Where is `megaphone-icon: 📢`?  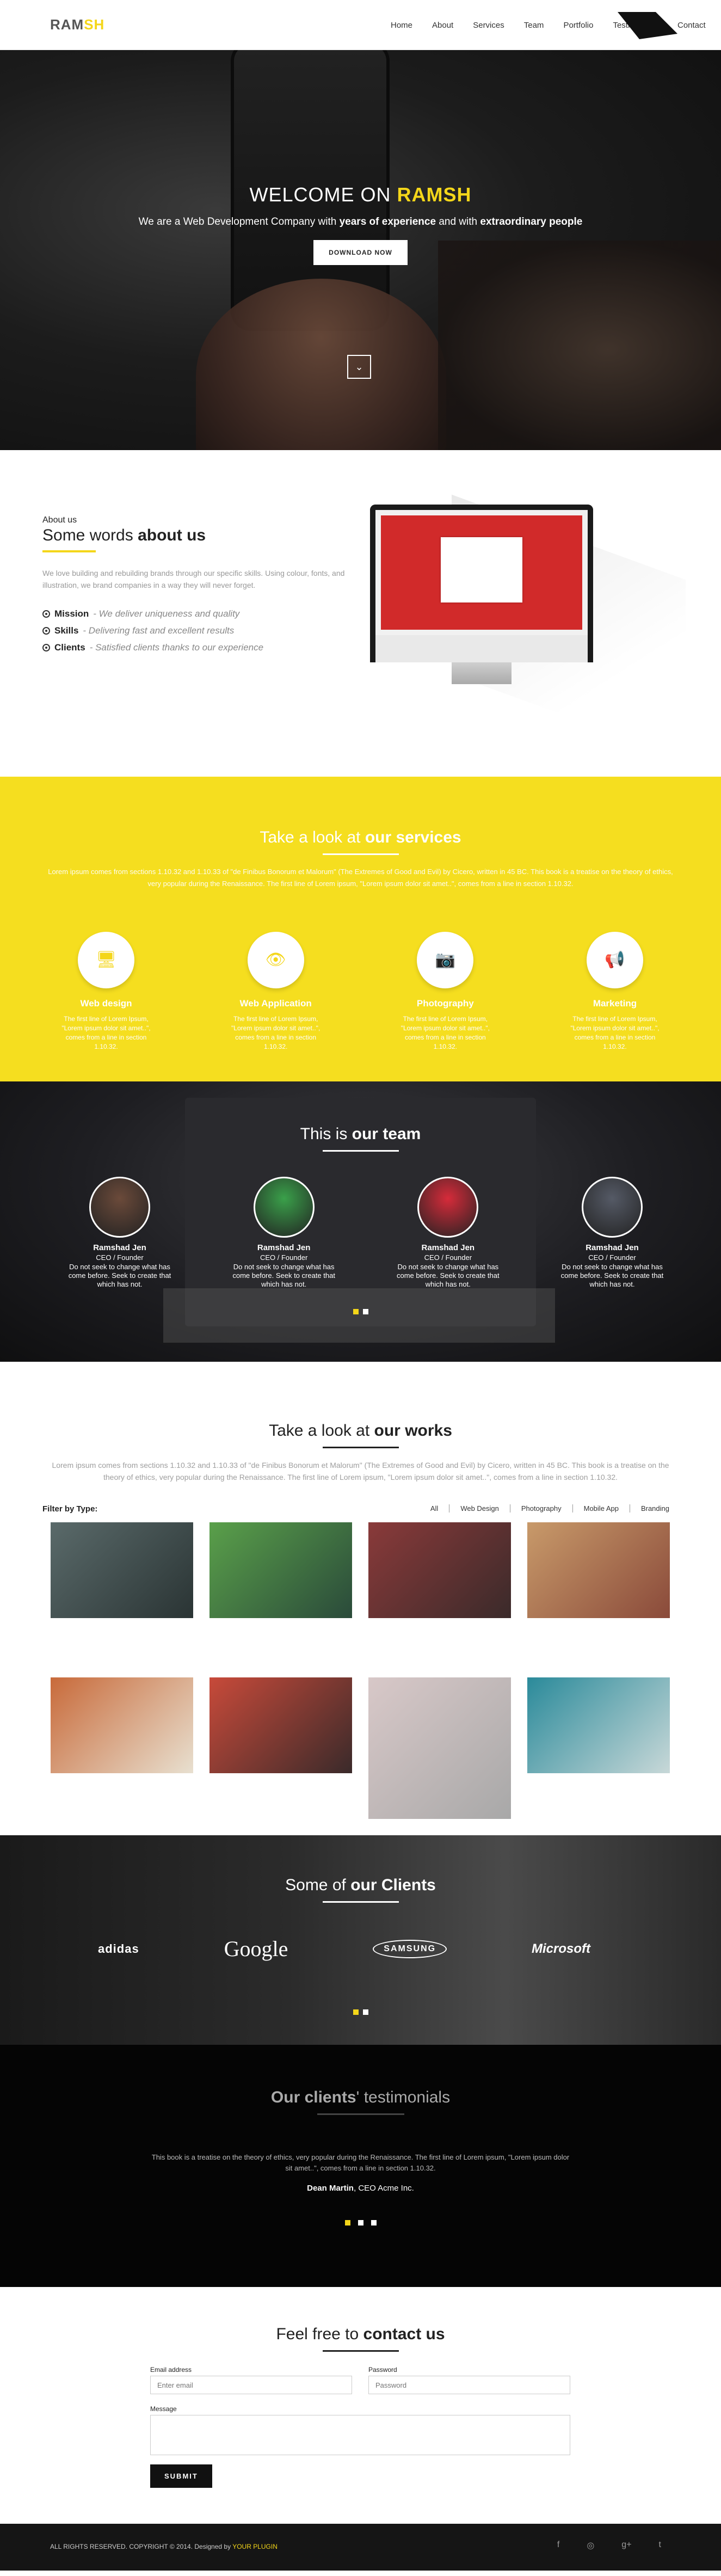
megaphone-icon: 📢 is located at coordinates (614, 960).